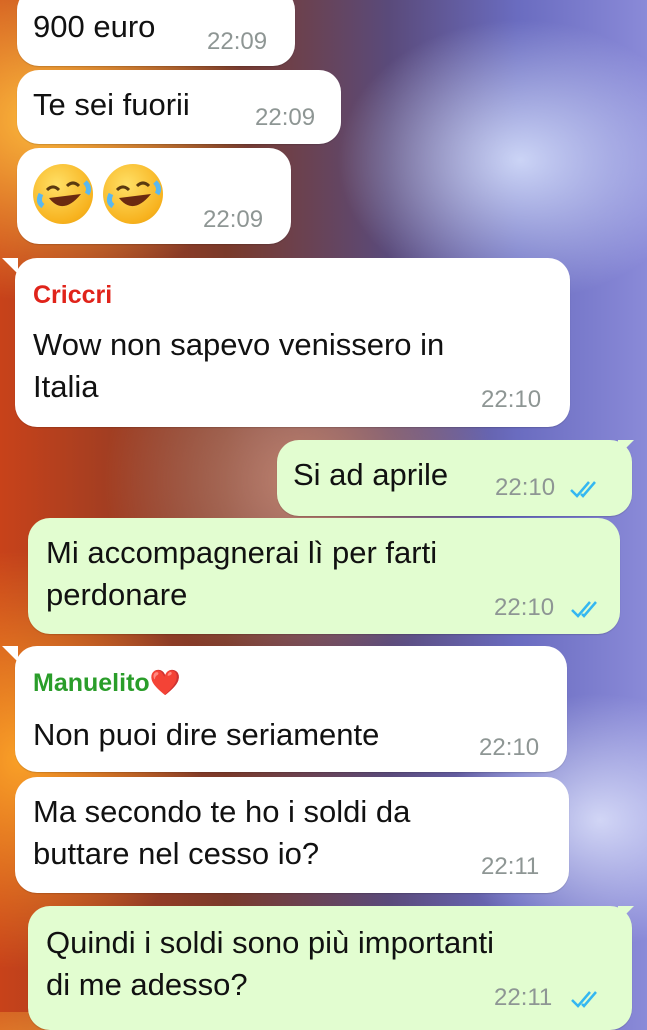 This screenshot has width=647, height=1030. I want to click on sender-name: Manuelito❤️, so click(107, 683).